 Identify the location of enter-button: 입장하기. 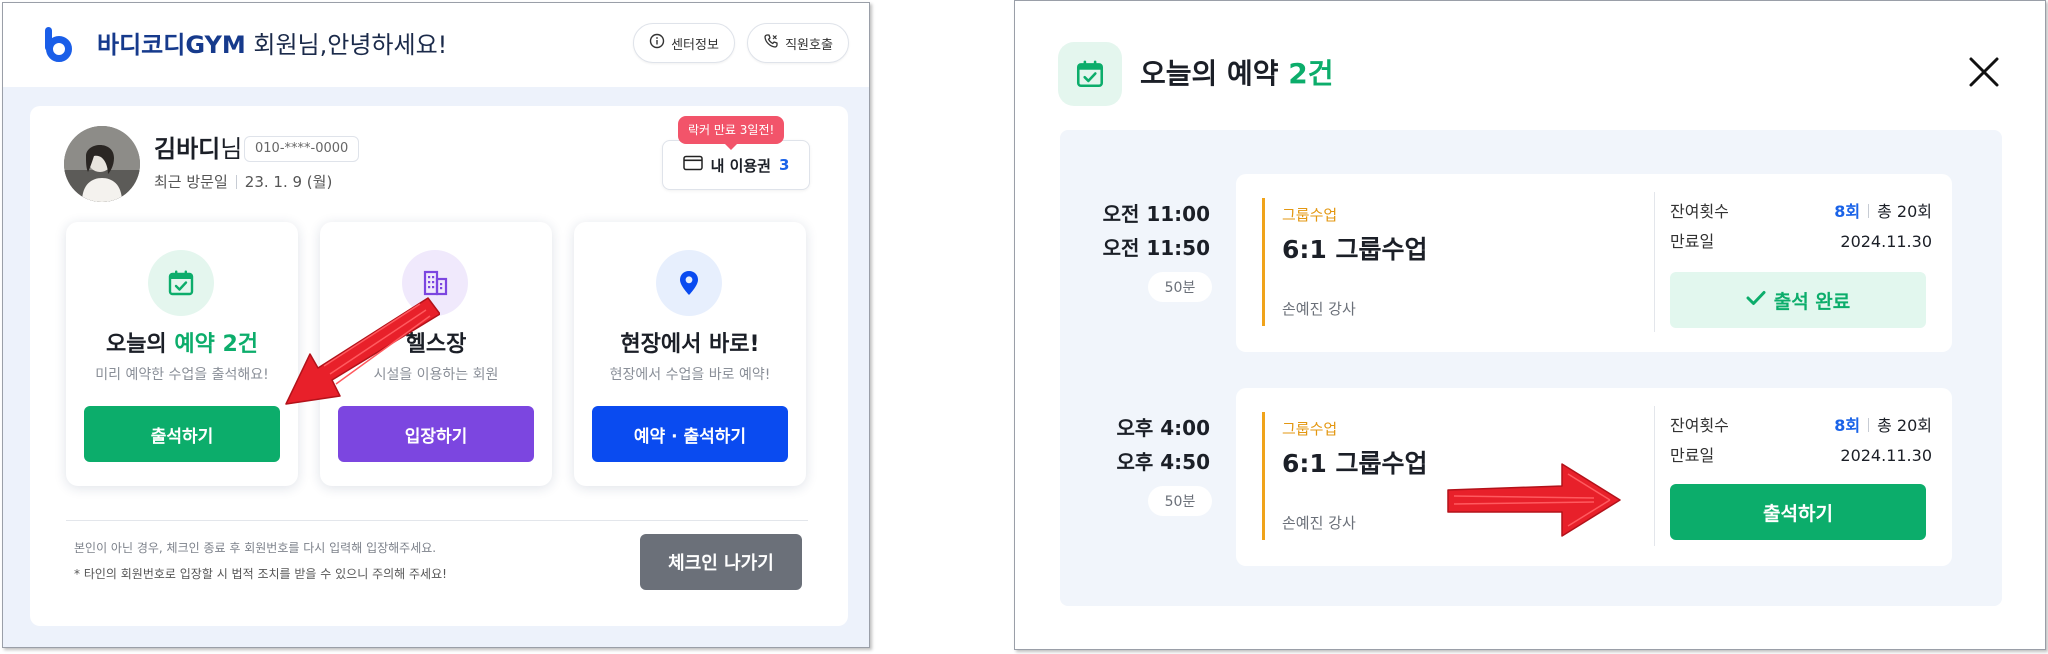
(436, 434).